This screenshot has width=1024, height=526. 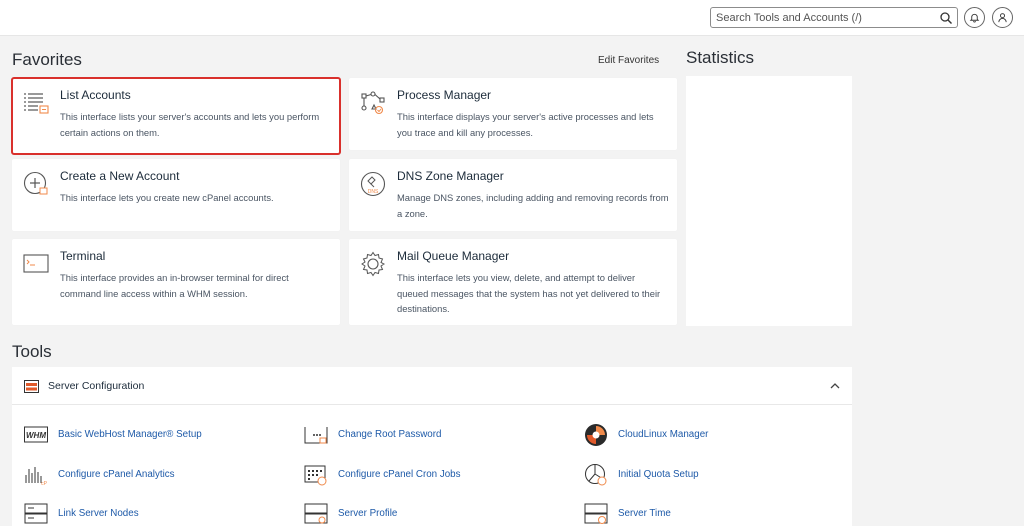 What do you see at coordinates (149, 514) in the screenshot?
I see `tool-link-server-nodes: Link Server Nodes` at bounding box center [149, 514].